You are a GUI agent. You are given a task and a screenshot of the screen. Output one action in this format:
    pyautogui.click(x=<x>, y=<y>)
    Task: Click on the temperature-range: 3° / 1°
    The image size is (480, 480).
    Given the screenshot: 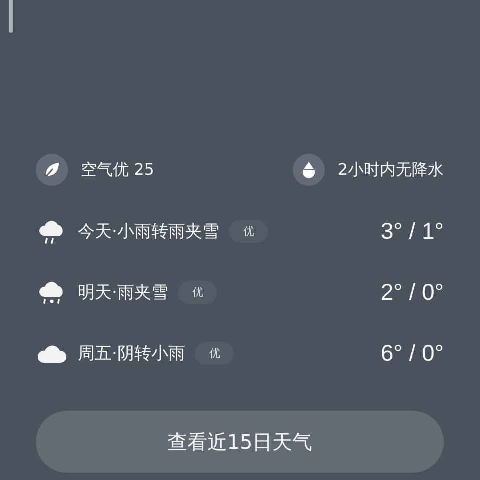 What is the action you would take?
    pyautogui.click(x=412, y=231)
    